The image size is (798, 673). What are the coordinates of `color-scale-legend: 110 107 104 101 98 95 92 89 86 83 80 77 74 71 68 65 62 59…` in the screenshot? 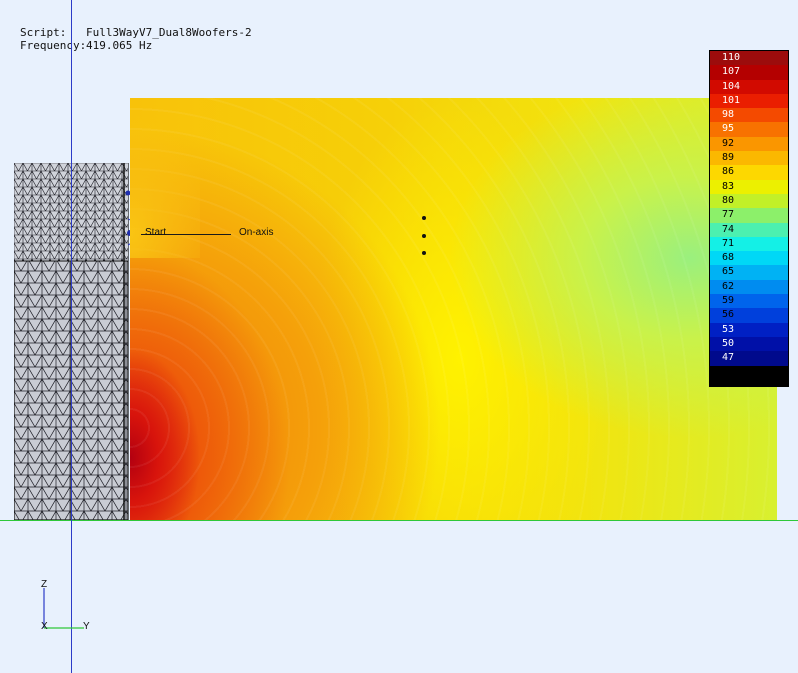 It's located at (749, 218).